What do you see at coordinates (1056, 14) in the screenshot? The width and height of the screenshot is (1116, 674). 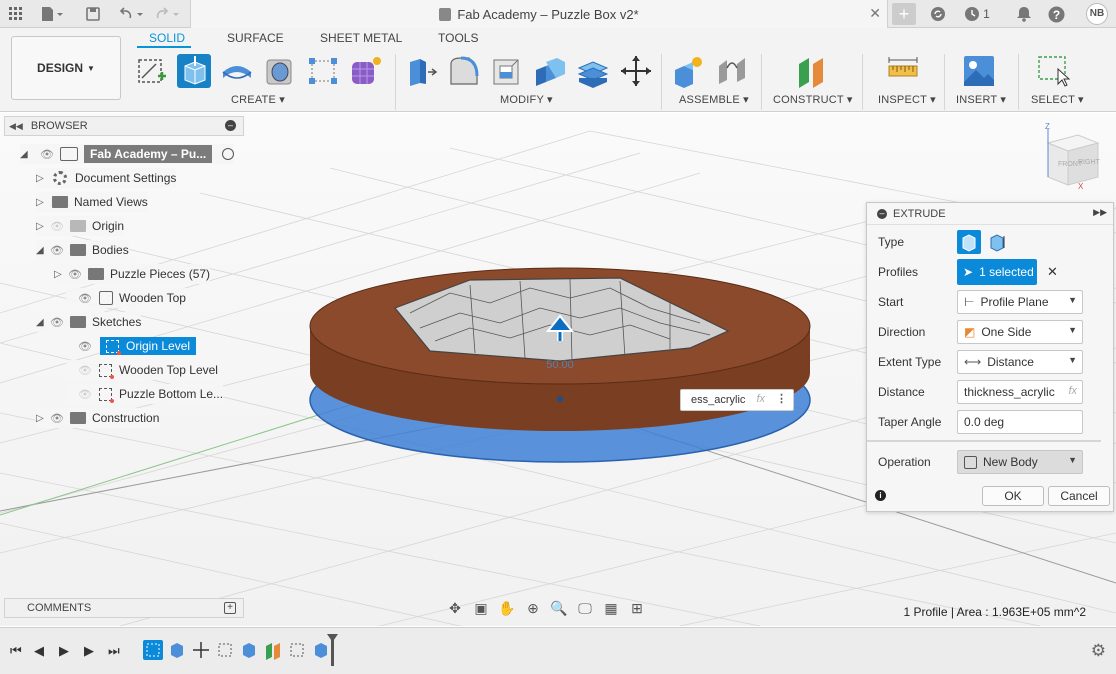 I see `help-icon: ?` at bounding box center [1056, 14].